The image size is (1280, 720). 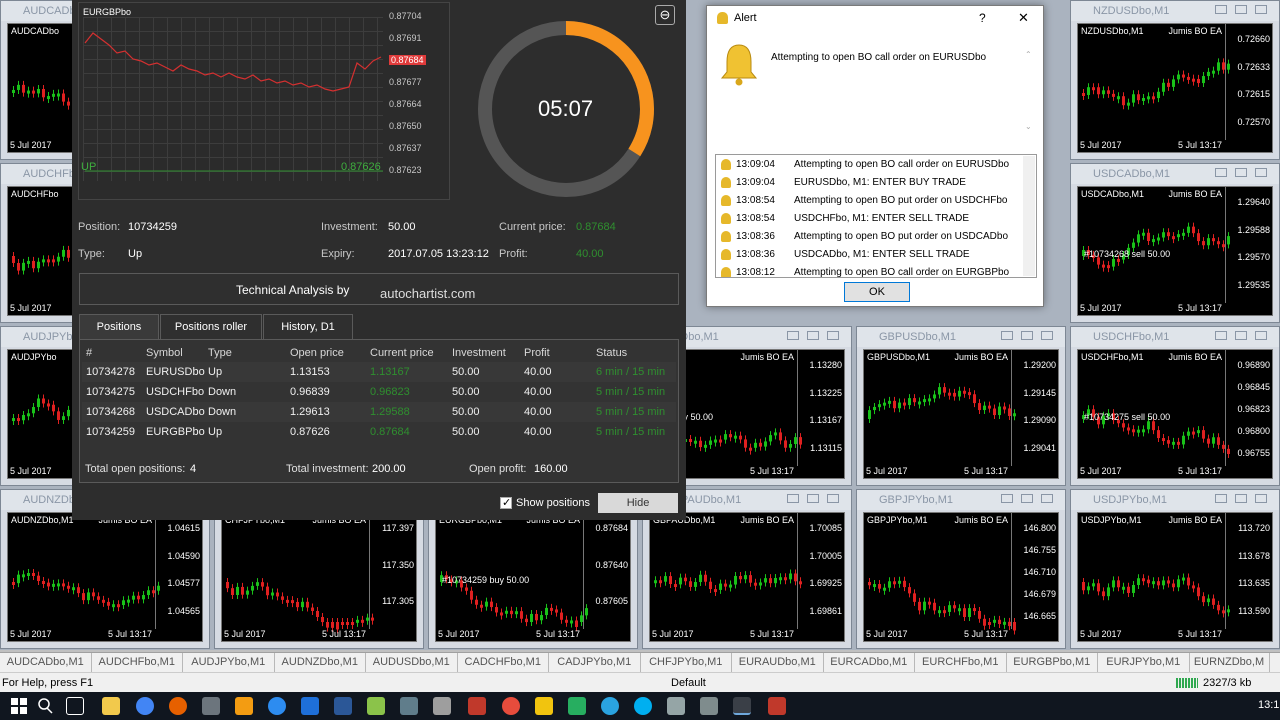 What do you see at coordinates (709, 706) in the screenshot?
I see `app3-icon` at bounding box center [709, 706].